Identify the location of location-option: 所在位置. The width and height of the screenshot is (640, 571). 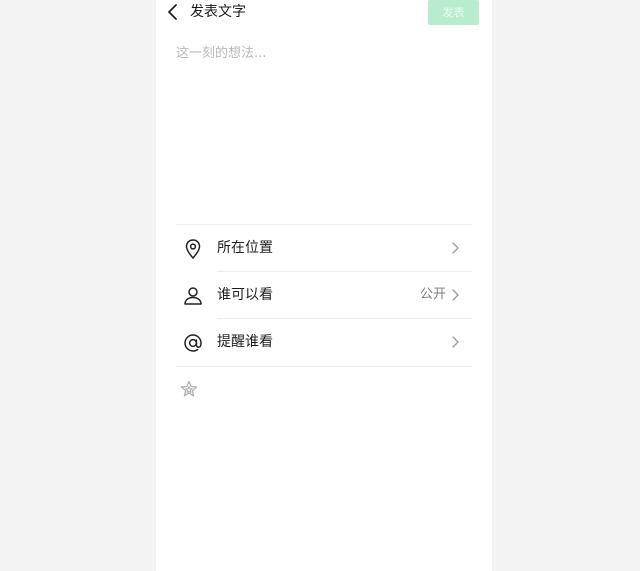
(324, 248).